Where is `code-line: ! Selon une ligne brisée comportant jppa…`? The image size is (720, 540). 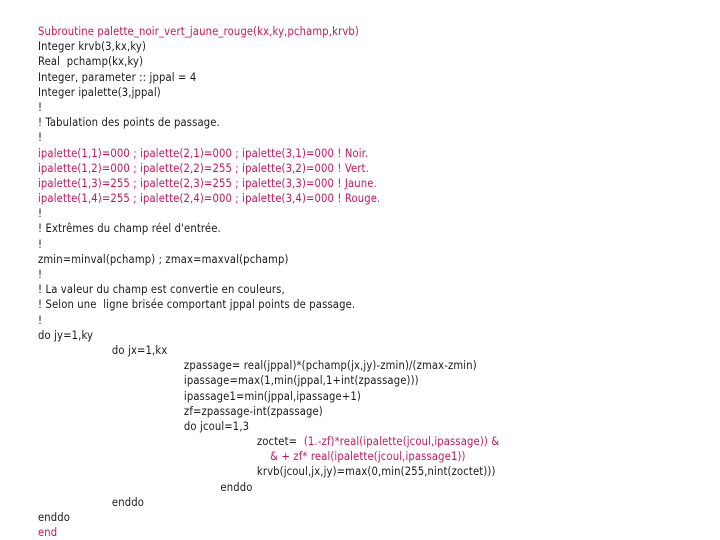 code-line: ! Selon une ligne brisée comportant jppa… is located at coordinates (197, 304).